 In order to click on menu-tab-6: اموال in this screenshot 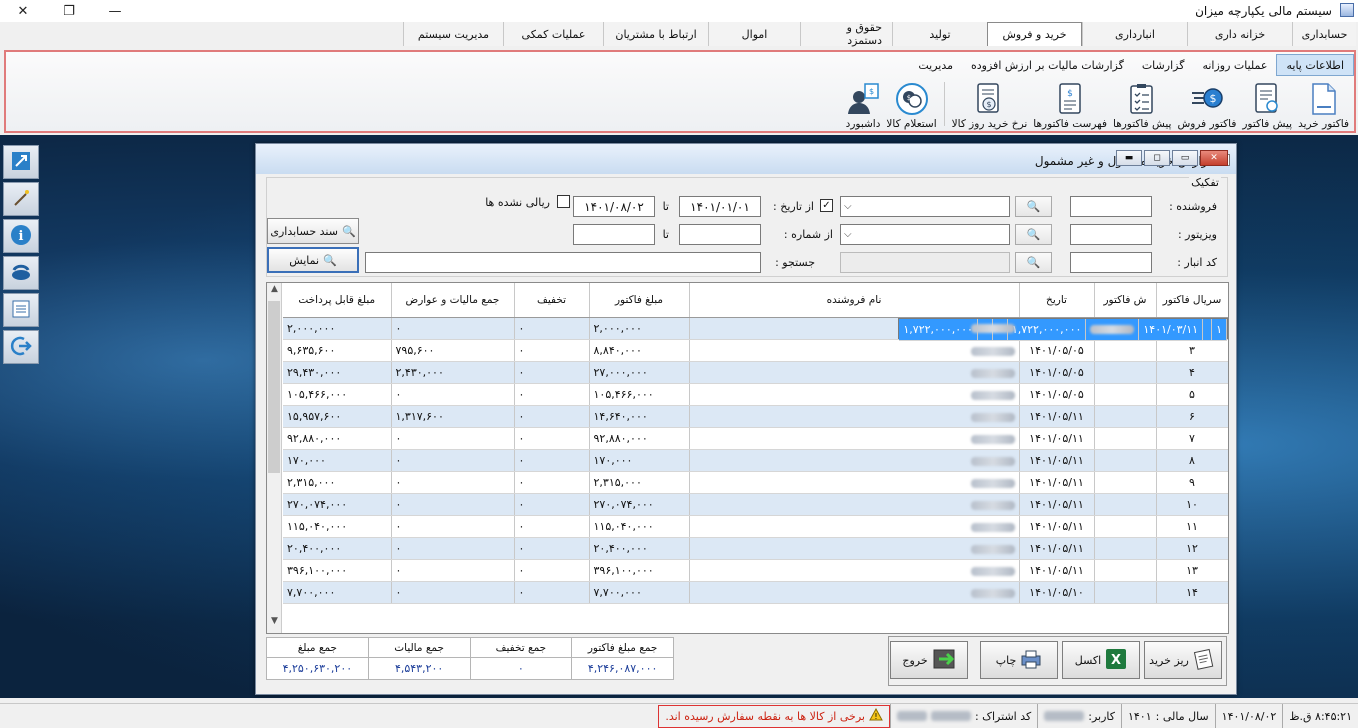, I will do `click(754, 34)`.